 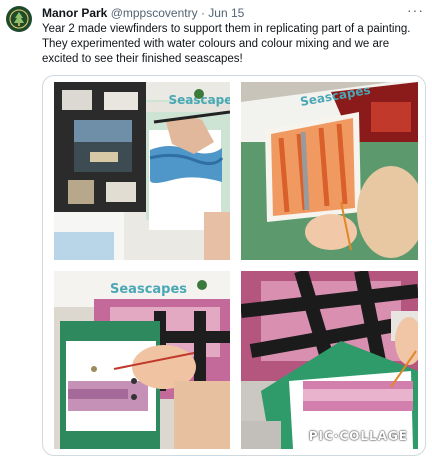 I want to click on avatar, so click(x=19, y=19).